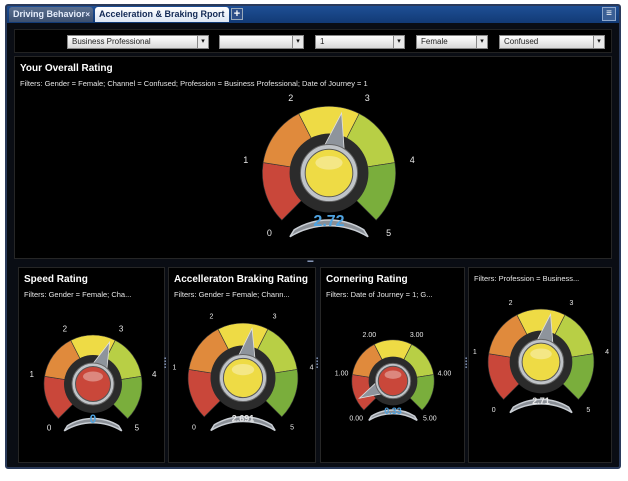 This screenshot has width=628, height=481. What do you see at coordinates (87, 14) in the screenshot?
I see `close-icon: ×` at bounding box center [87, 14].